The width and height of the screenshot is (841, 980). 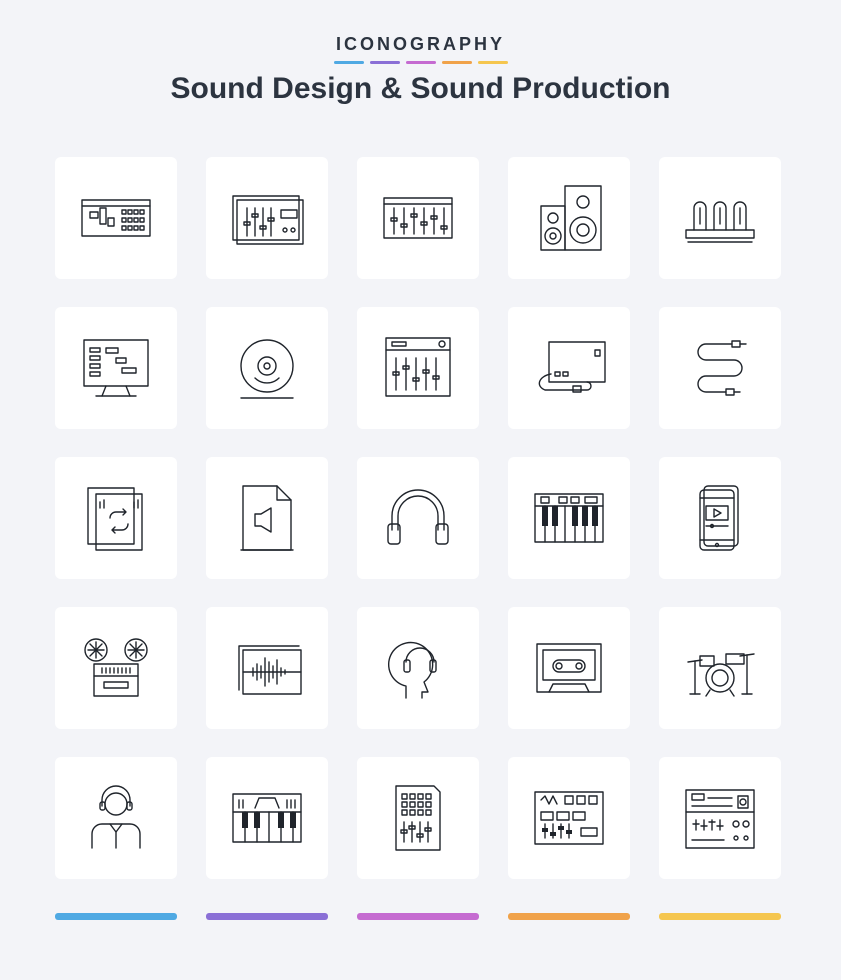 I want to click on launchpad-icon, so click(x=418, y=818).